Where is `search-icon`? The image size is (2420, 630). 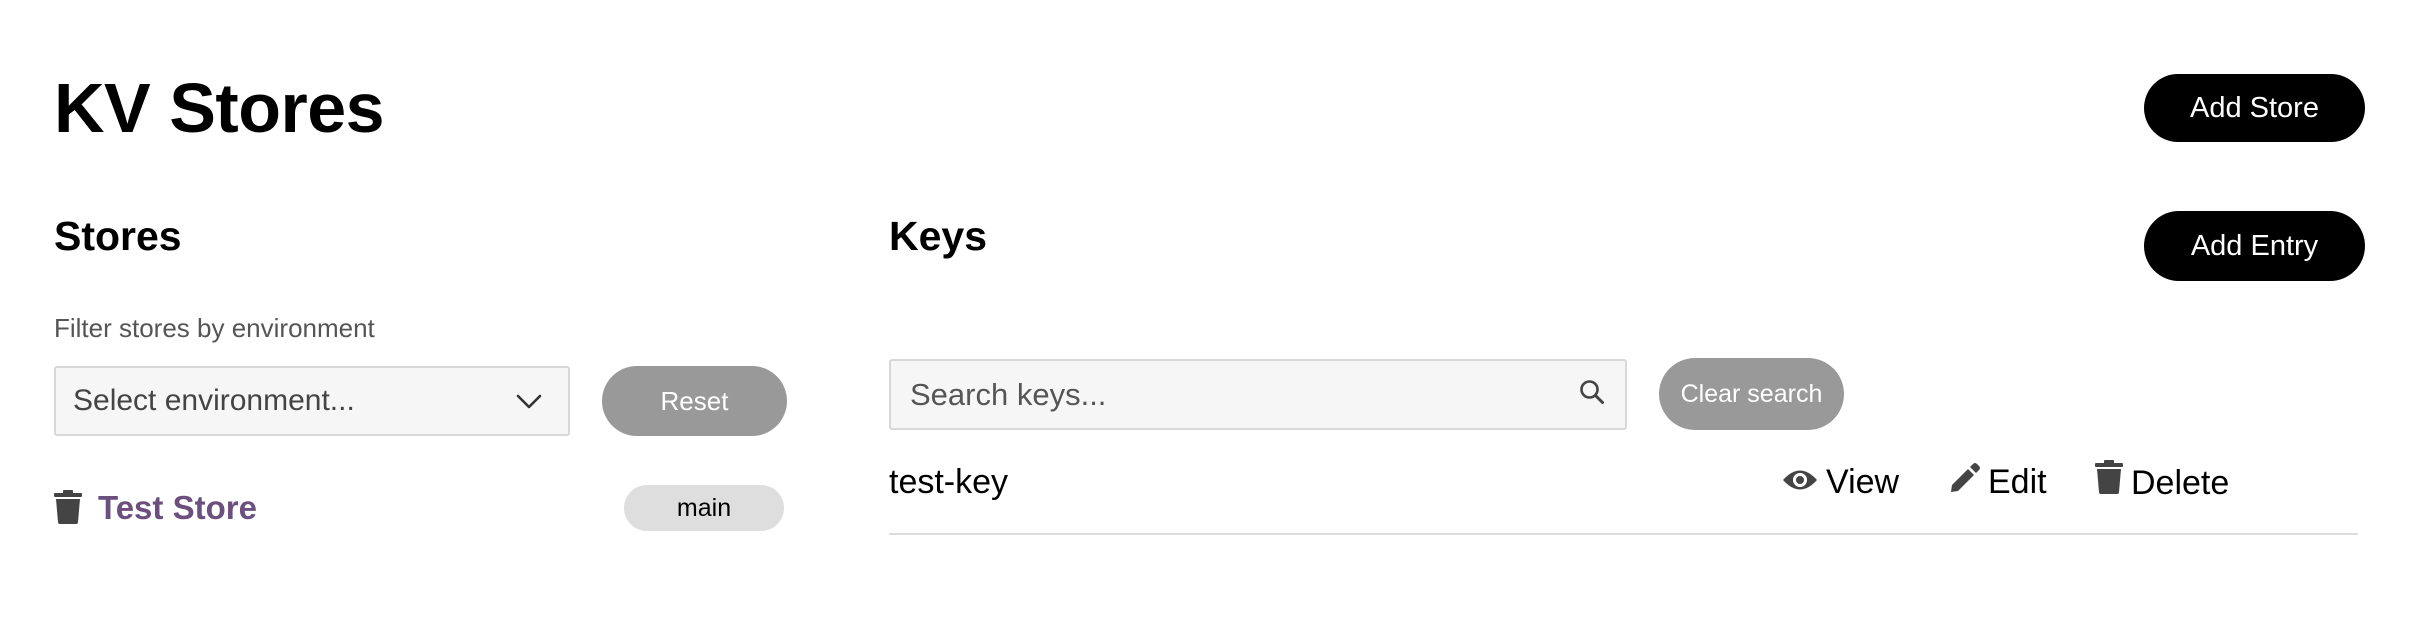 search-icon is located at coordinates (1592, 394).